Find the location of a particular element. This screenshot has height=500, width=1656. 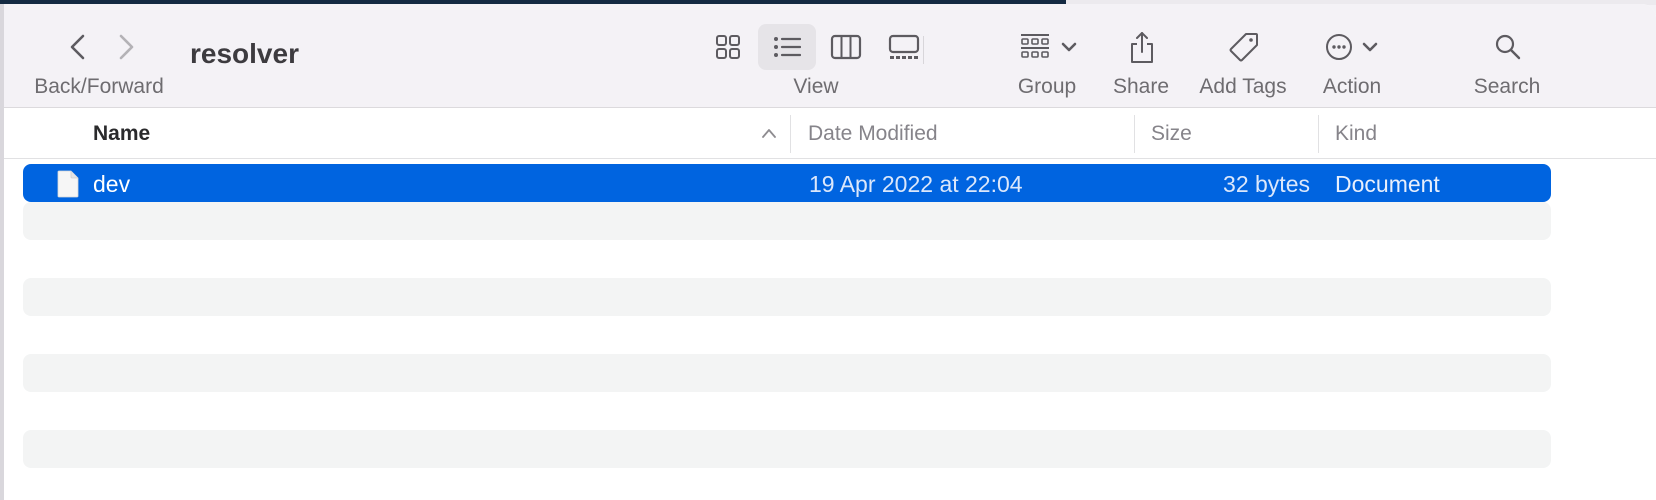

action-label: Action is located at coordinates (1352, 86).